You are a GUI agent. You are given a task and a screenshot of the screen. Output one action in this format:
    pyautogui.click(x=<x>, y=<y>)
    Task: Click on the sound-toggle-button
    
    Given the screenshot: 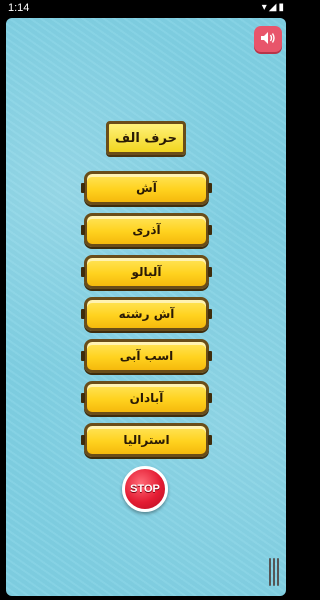 What is the action you would take?
    pyautogui.click(x=268, y=39)
    